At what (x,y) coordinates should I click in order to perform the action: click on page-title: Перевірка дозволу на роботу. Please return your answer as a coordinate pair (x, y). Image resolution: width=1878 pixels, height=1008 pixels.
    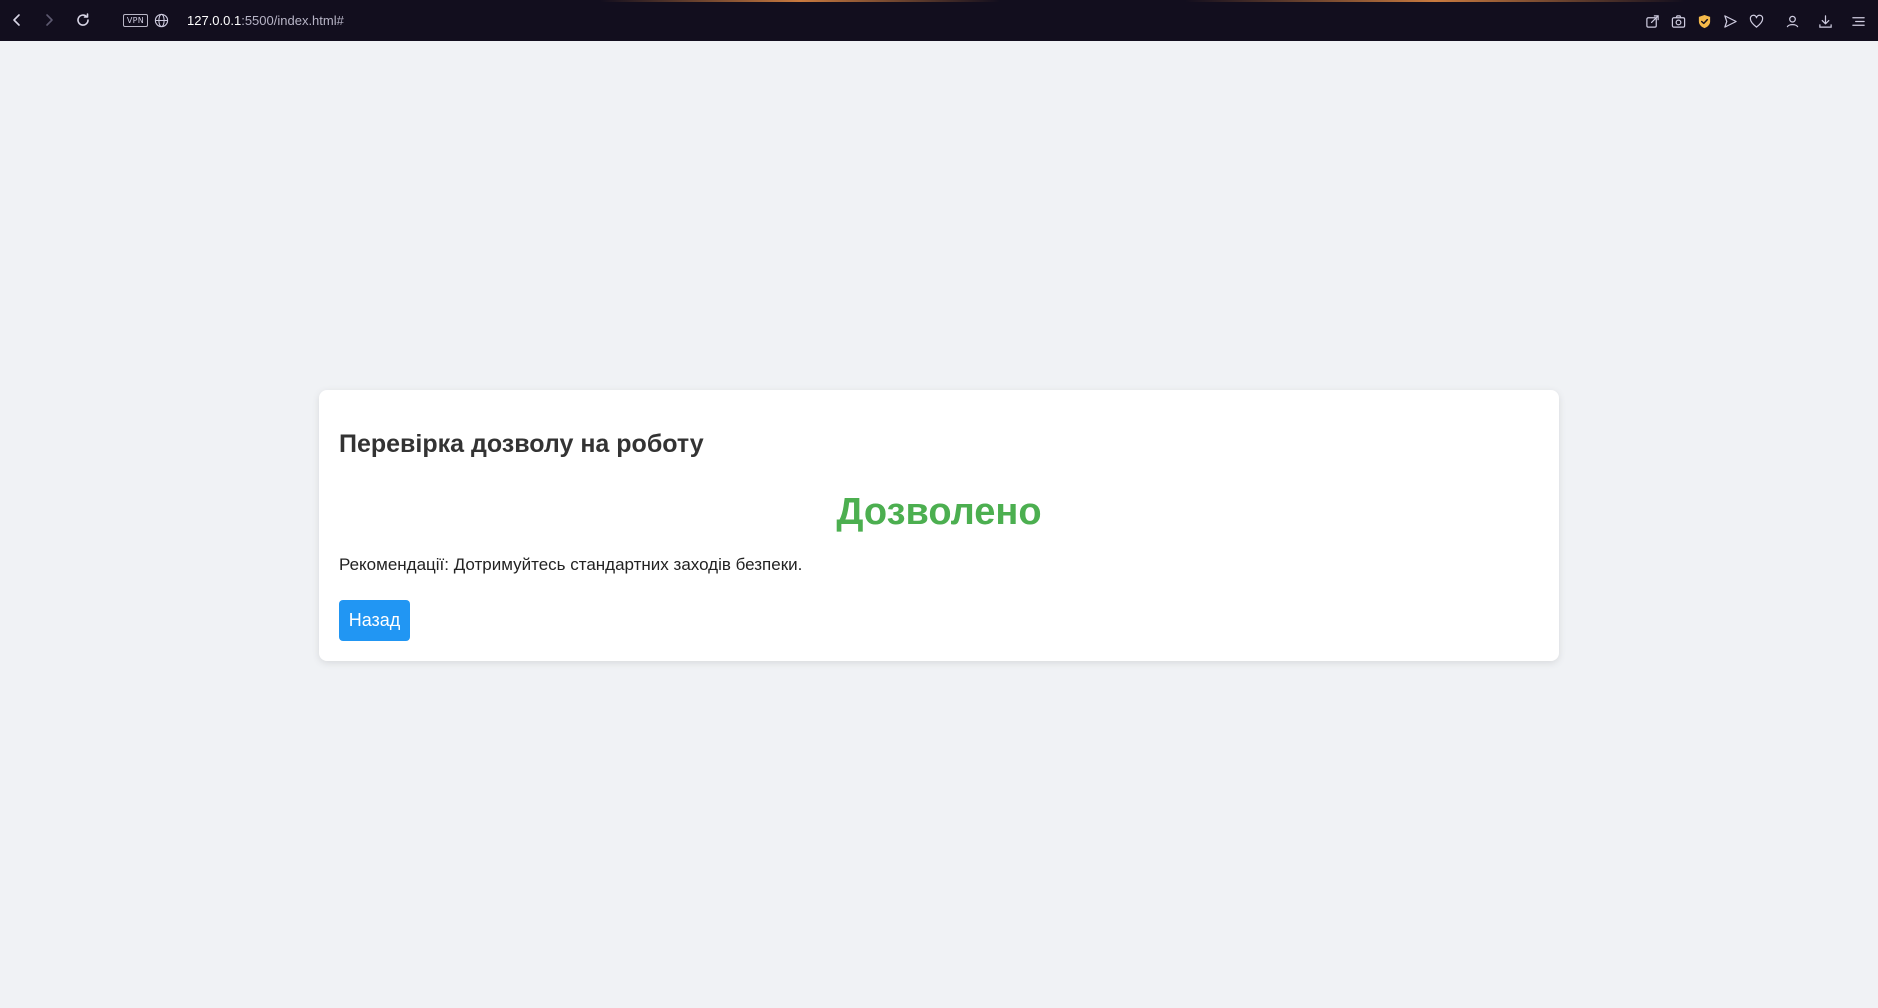
    Looking at the image, I should click on (521, 444).